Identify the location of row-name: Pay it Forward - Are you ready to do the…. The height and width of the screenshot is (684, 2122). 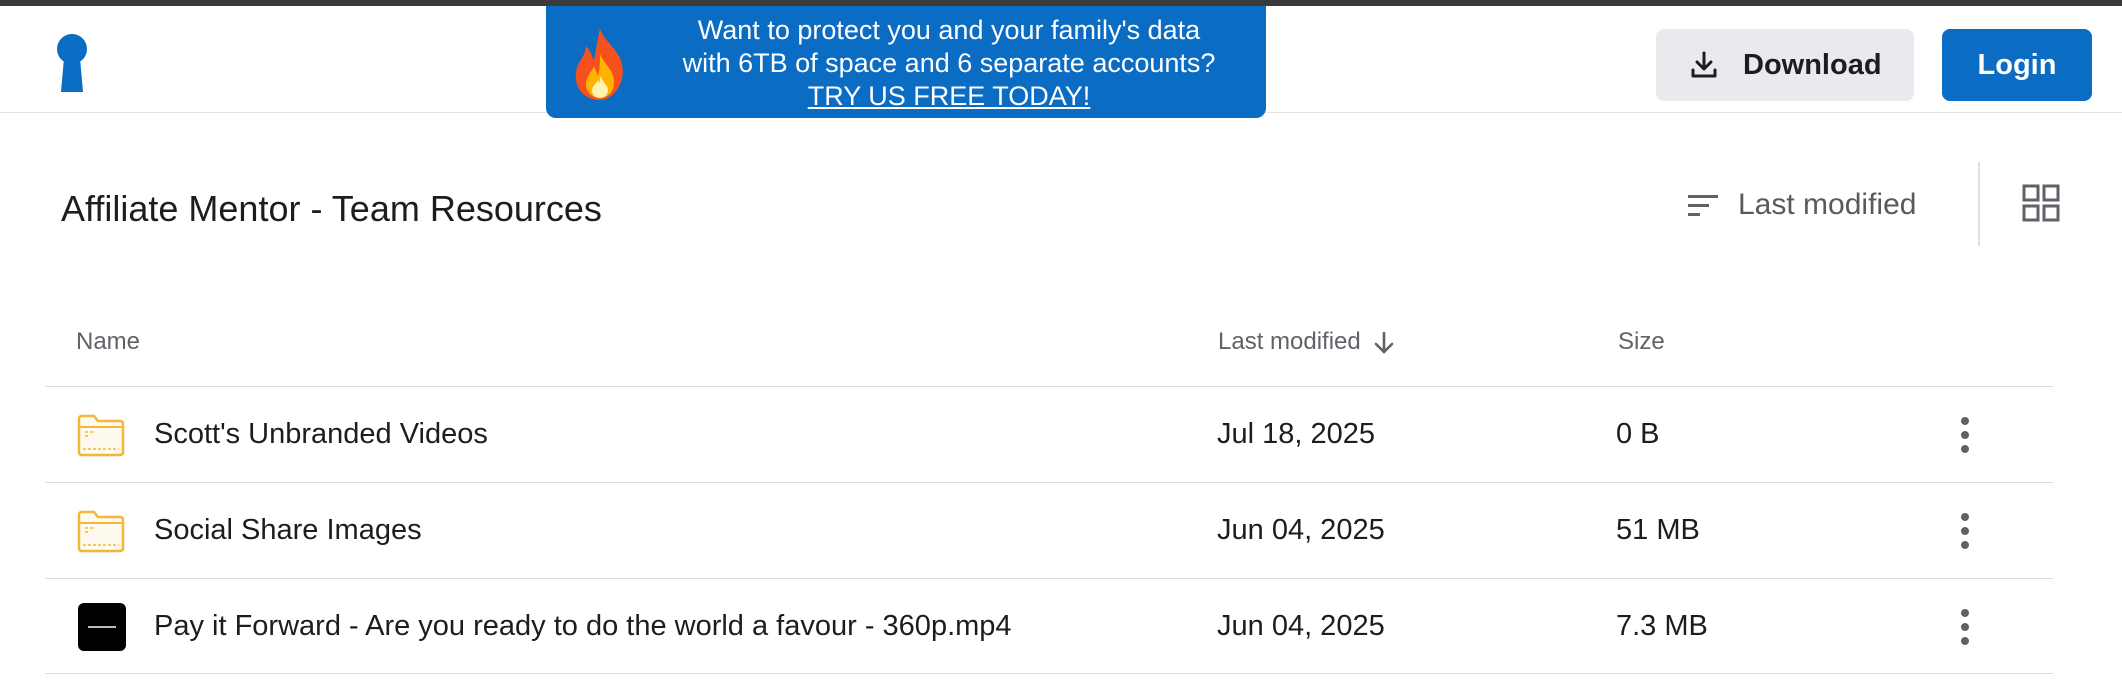
(583, 626).